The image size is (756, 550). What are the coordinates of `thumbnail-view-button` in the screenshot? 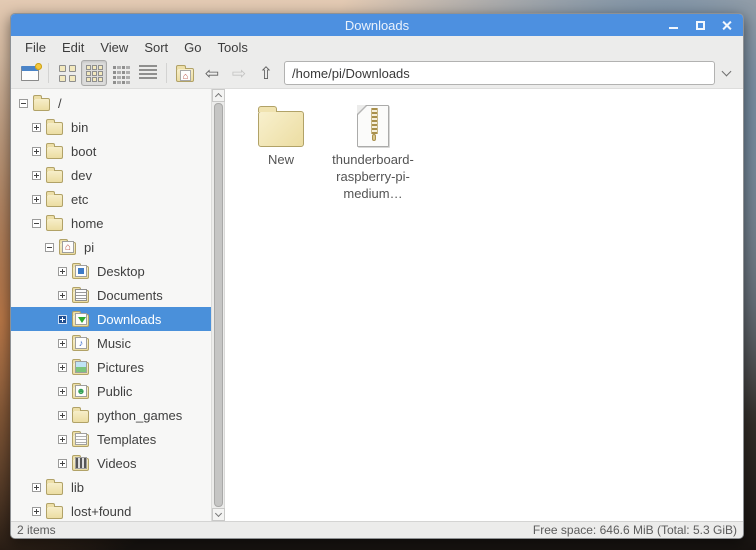 It's located at (94, 73).